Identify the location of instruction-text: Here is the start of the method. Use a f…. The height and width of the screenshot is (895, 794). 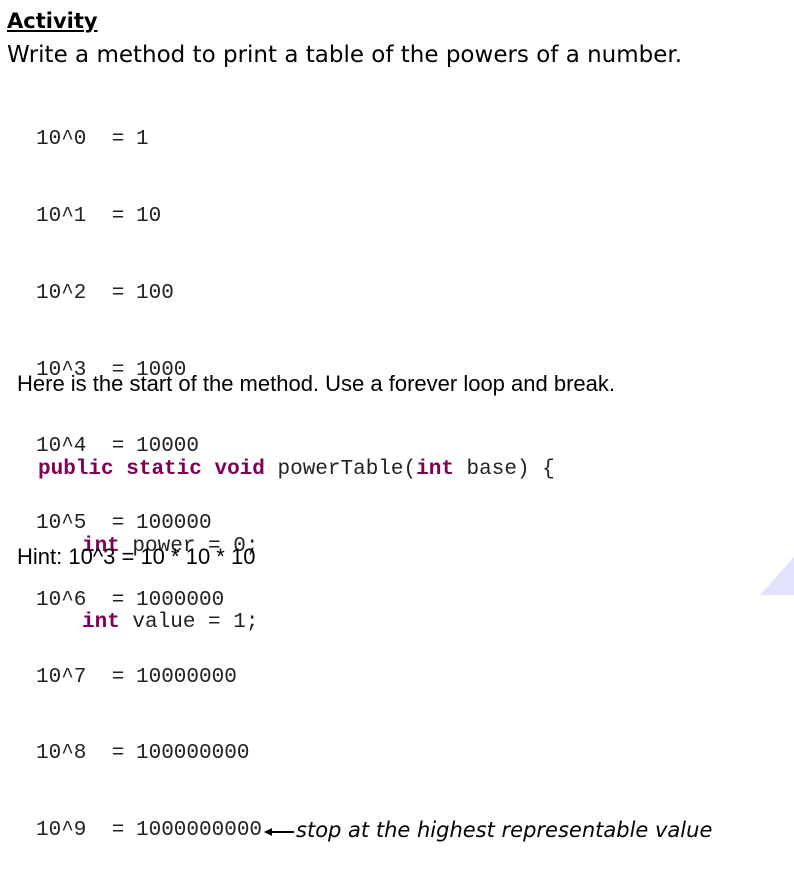
(316, 383).